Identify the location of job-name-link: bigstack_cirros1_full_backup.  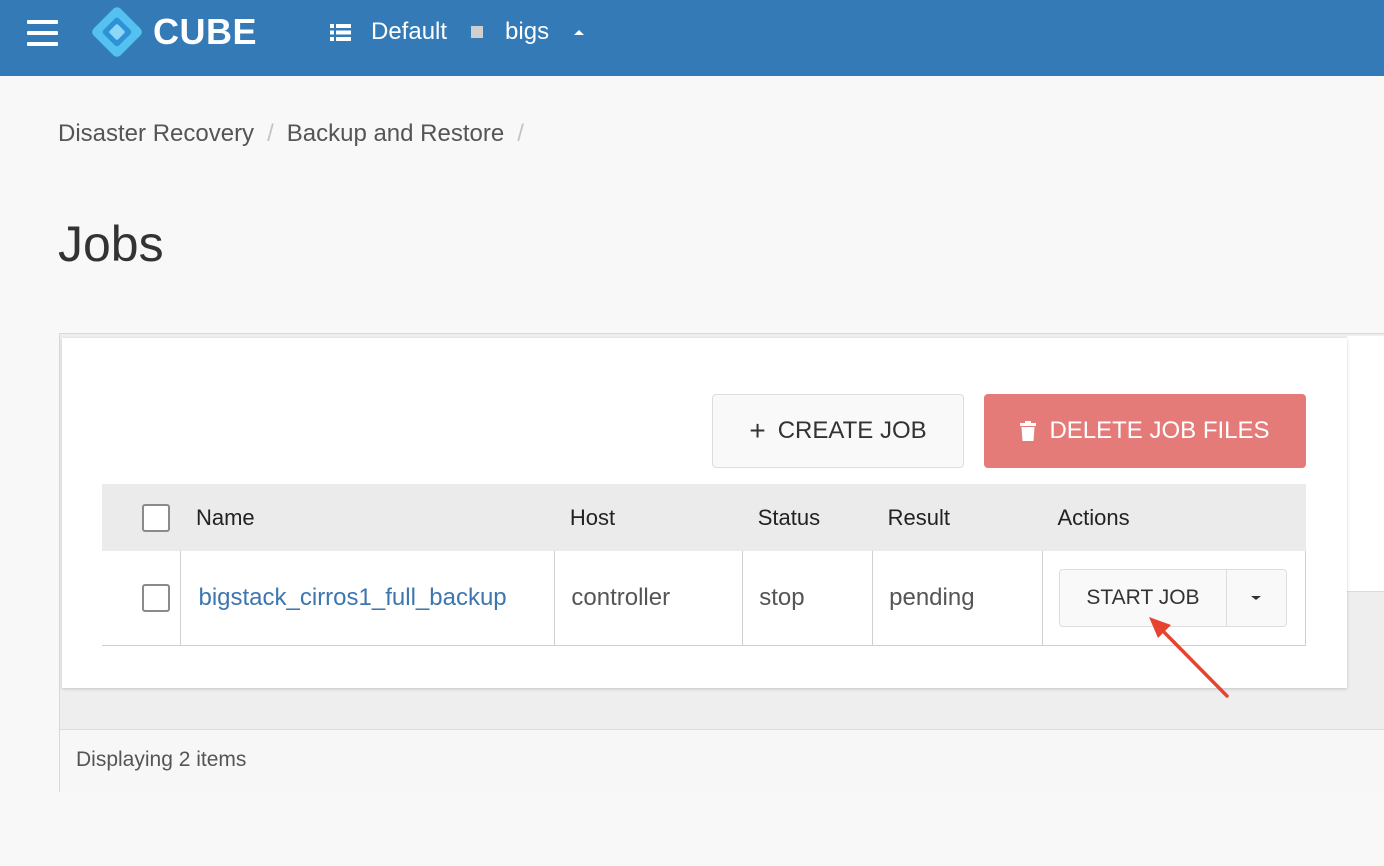
(352, 597).